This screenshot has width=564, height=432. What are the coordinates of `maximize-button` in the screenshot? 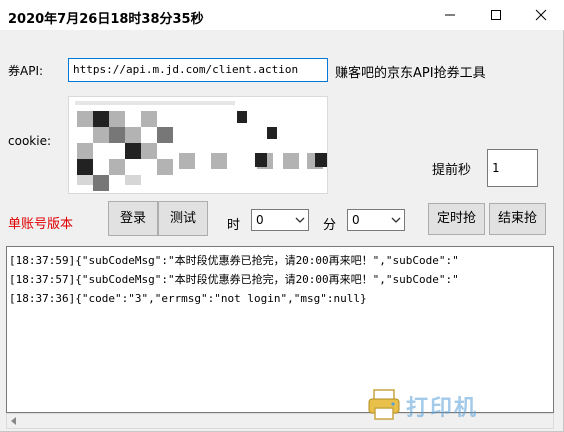 It's located at (496, 15).